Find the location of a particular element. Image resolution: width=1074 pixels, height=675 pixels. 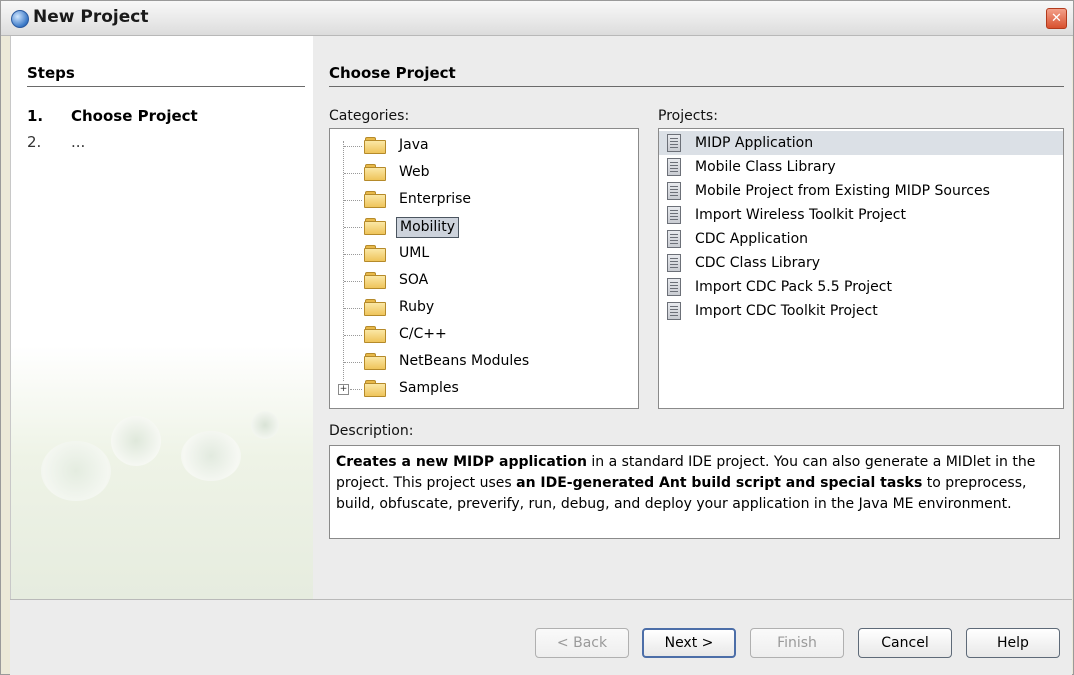

heading-divider is located at coordinates (696, 86).